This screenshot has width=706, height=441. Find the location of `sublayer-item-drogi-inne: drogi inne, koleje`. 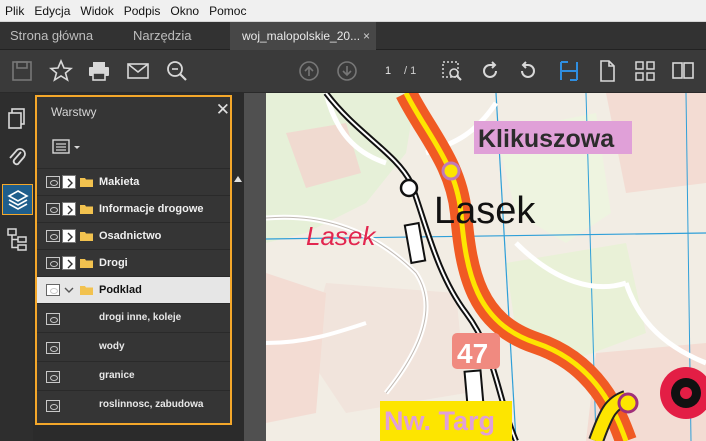

sublayer-item-drogi-inne: drogi inne, koleje is located at coordinates (133, 317).